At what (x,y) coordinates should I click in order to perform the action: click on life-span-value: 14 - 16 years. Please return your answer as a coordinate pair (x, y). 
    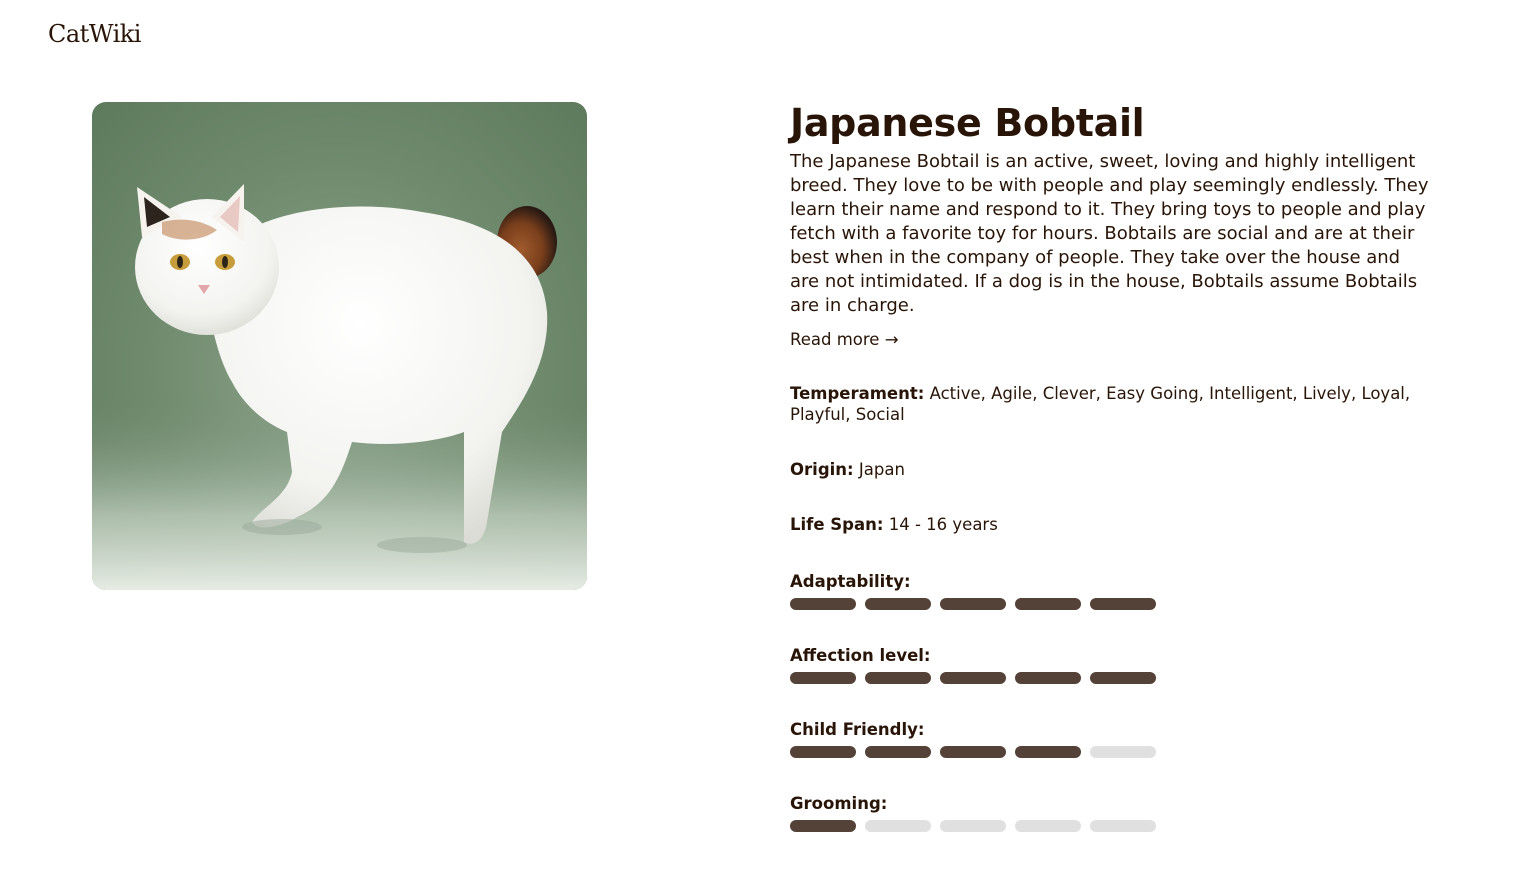
    Looking at the image, I should click on (943, 524).